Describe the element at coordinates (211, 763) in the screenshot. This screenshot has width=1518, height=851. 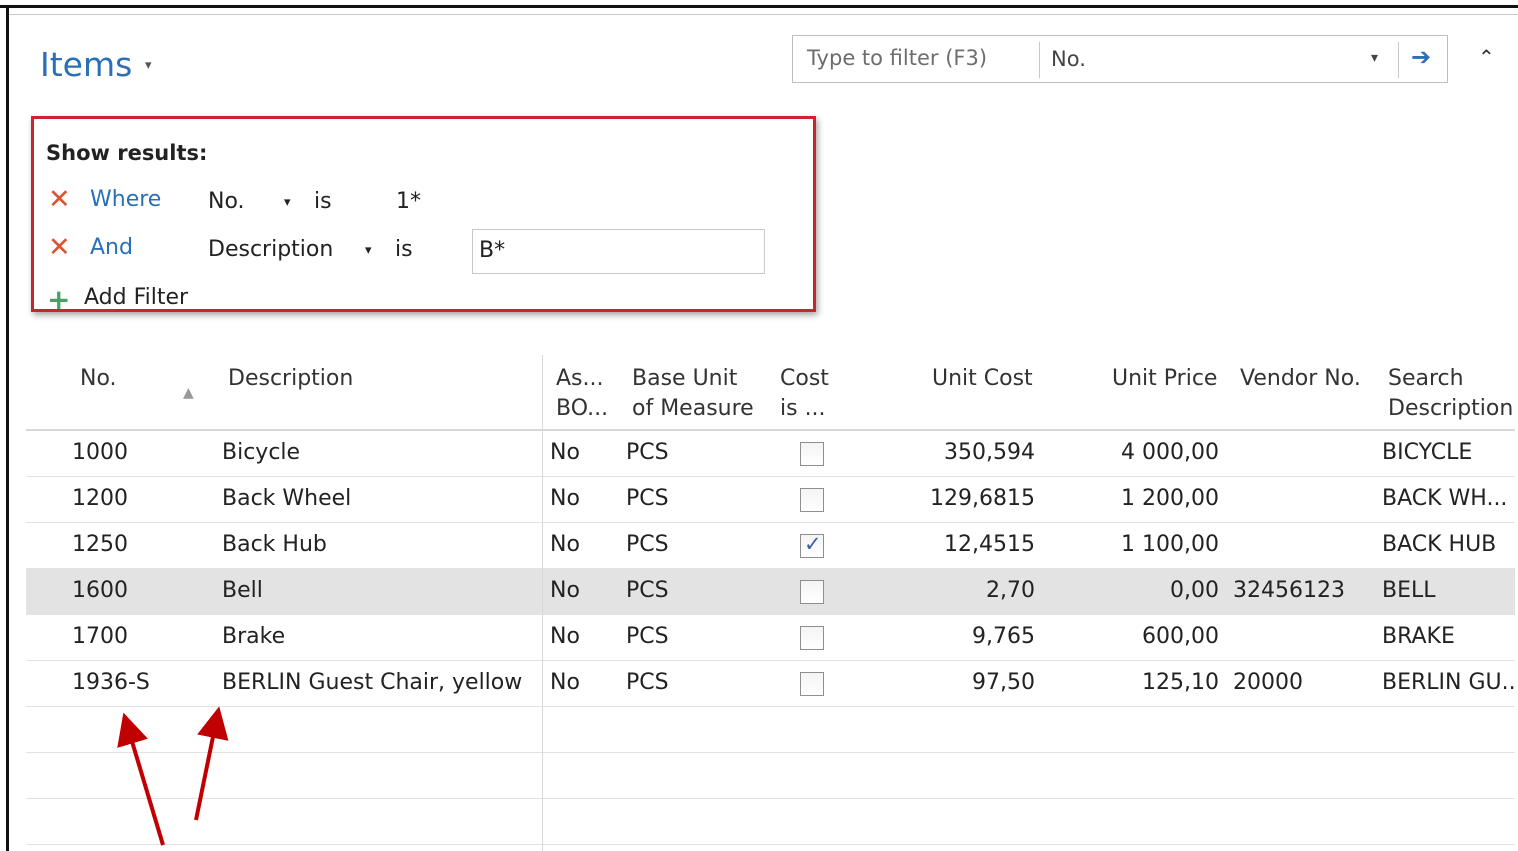
I see `annotation-arrow-description` at that location.